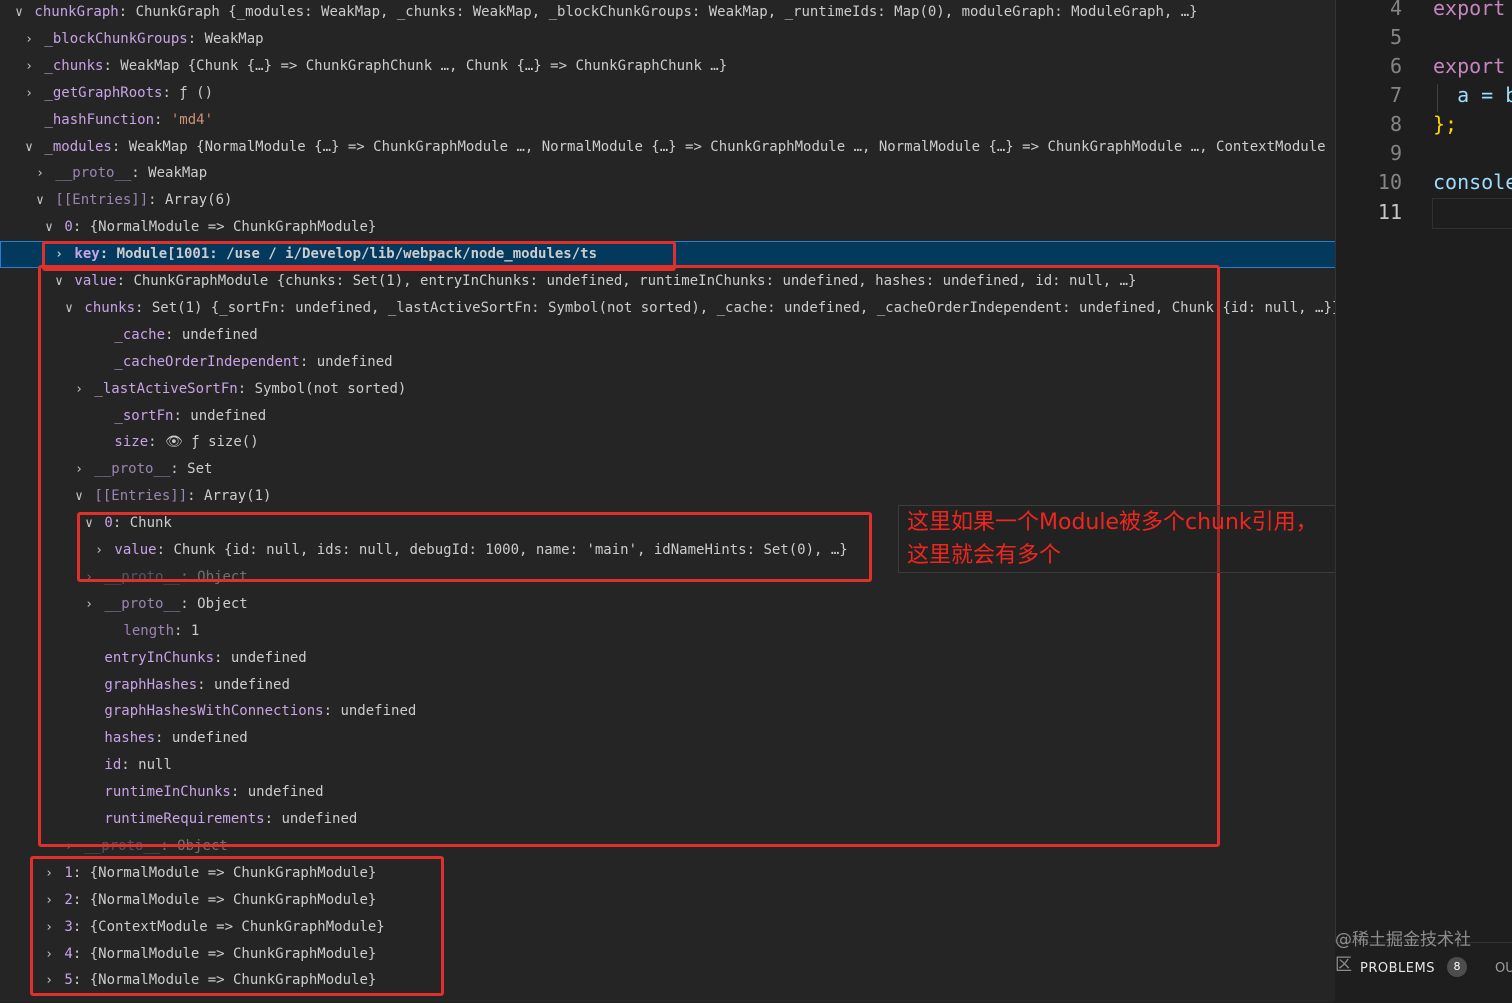 This screenshot has width=1512, height=1003. I want to click on tree-row: ∨ [[Entries]]: Array(6), so click(667, 200).